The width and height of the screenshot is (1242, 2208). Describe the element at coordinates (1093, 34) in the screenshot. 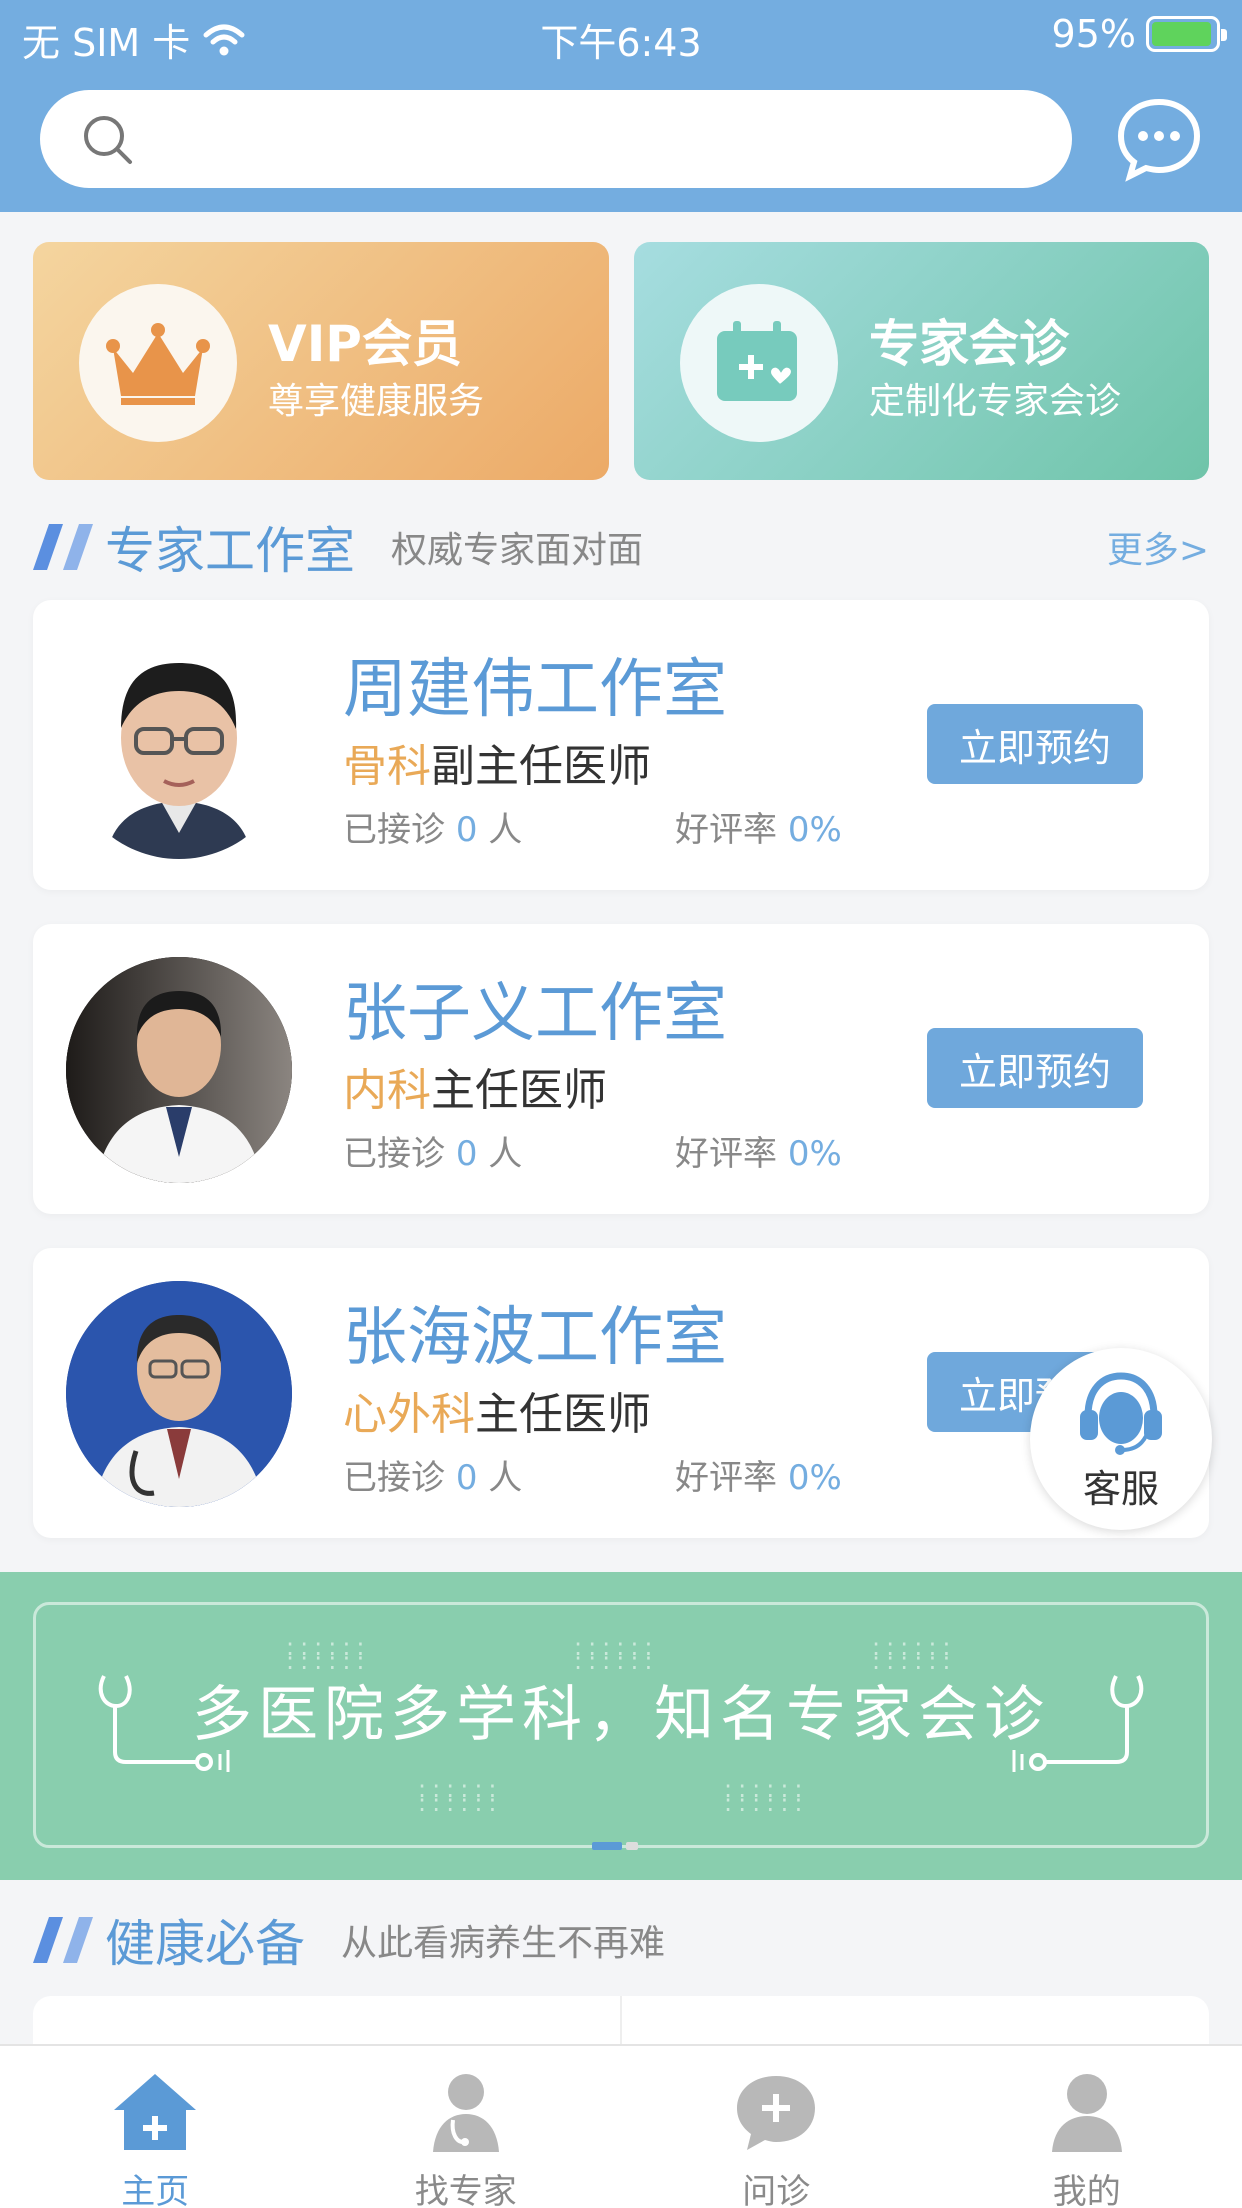

I see `battery-percent: 95%` at that location.